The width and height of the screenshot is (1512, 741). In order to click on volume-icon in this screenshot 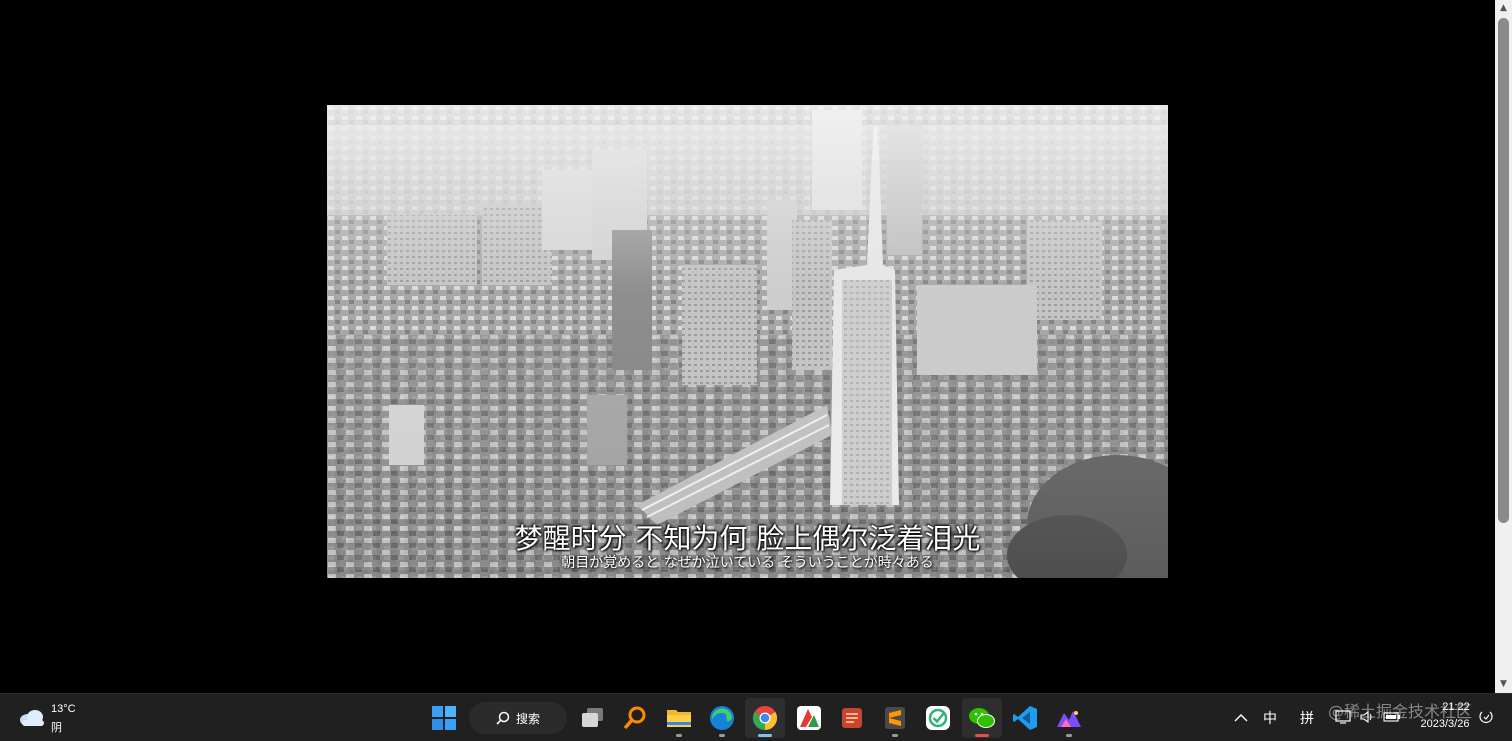, I will do `click(1367, 717)`.